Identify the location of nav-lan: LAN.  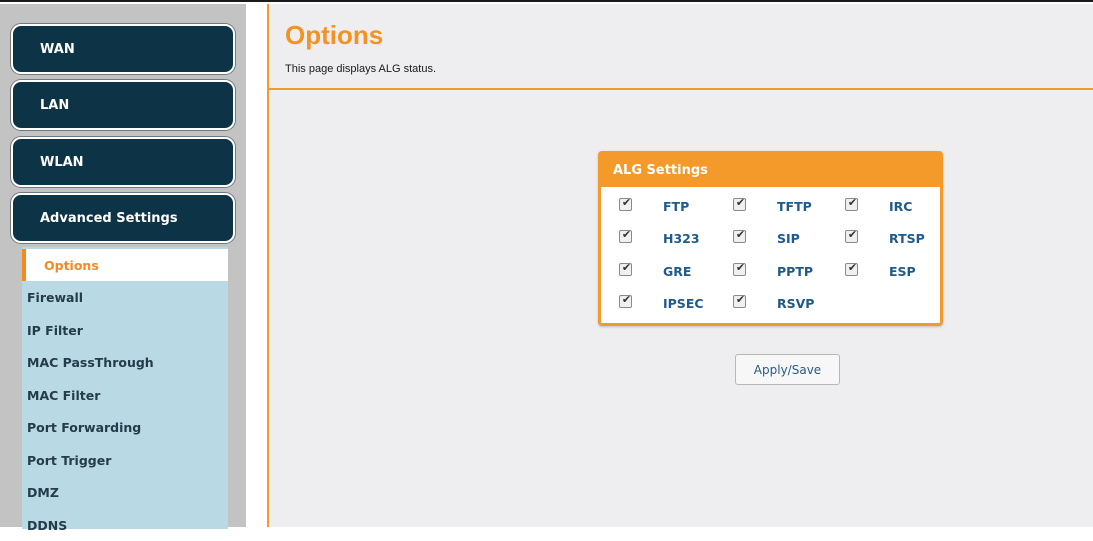
(123, 105).